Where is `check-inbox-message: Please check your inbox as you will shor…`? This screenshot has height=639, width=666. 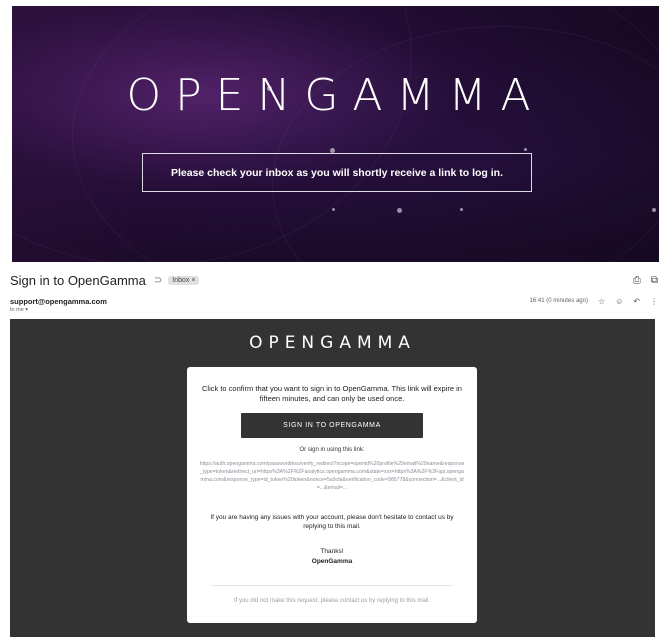
check-inbox-message: Please check your inbox as you will shor… is located at coordinates (337, 172).